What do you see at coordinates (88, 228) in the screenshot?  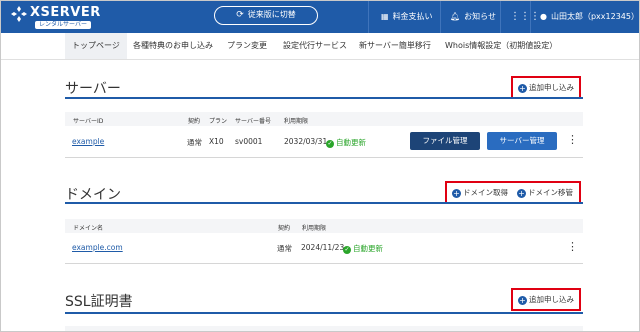 I see `column-header: ドメイン名` at bounding box center [88, 228].